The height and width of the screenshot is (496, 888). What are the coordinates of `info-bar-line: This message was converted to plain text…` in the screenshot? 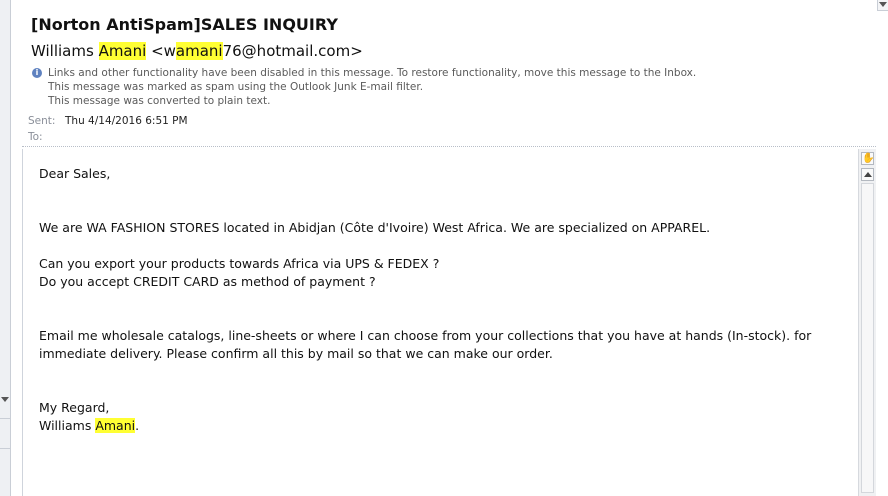 It's located at (159, 101).